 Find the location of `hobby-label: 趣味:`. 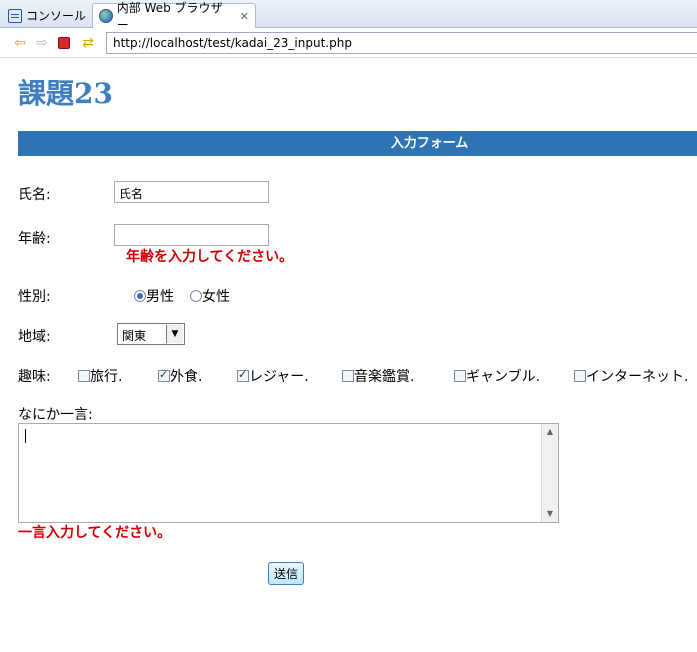

hobby-label: 趣味: is located at coordinates (34, 377).